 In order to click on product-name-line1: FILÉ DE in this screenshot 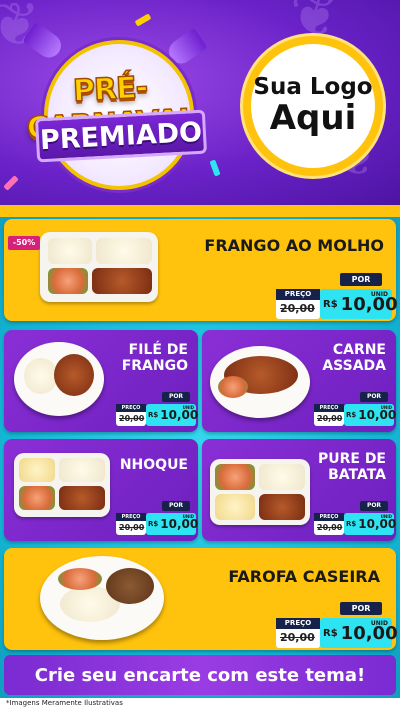, I will do `click(158, 350)`.